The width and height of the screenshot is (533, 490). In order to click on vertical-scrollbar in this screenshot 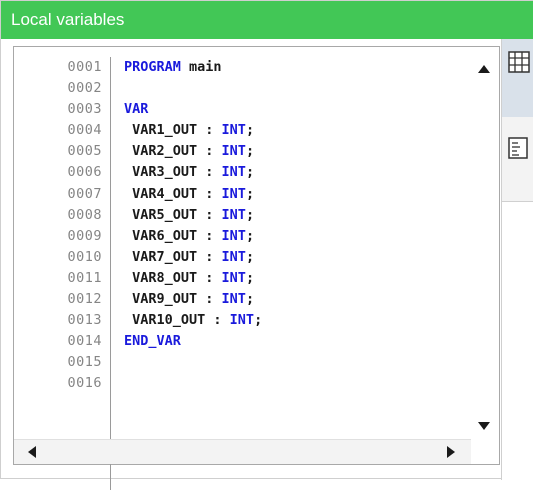, I will do `click(484, 245)`.